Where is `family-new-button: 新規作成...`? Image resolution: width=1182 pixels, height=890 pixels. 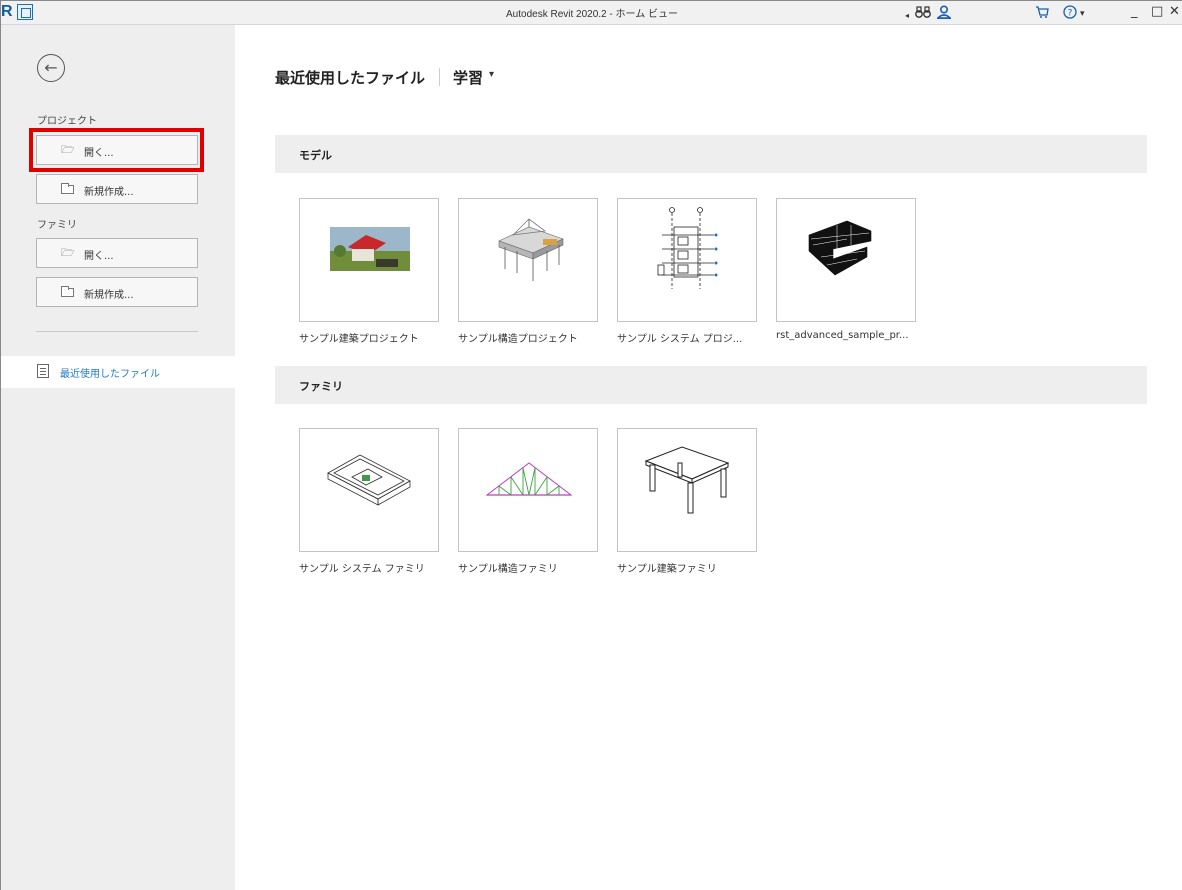 family-new-button: 新規作成... is located at coordinates (117, 292).